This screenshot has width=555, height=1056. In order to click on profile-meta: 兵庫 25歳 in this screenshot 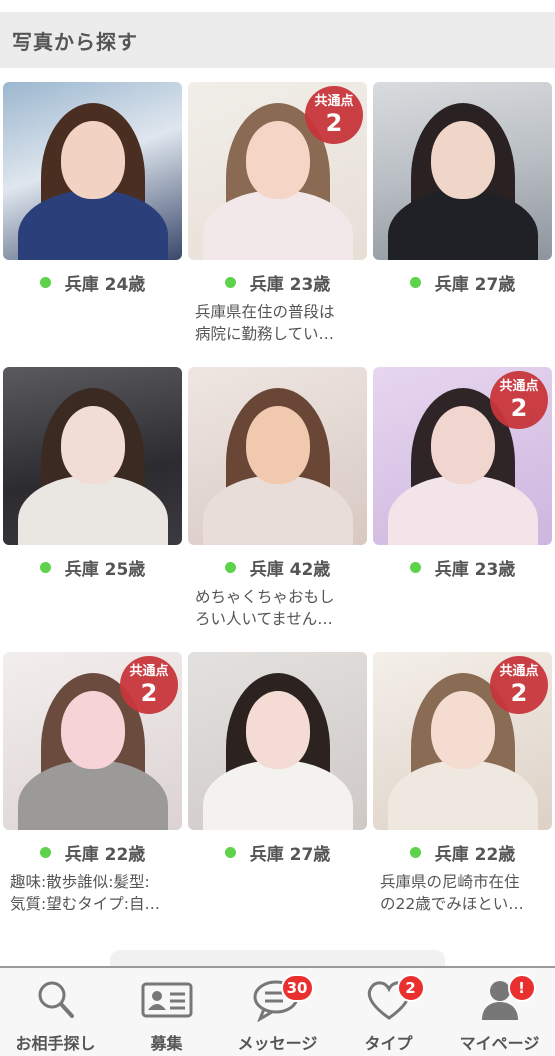, I will do `click(92, 567)`.